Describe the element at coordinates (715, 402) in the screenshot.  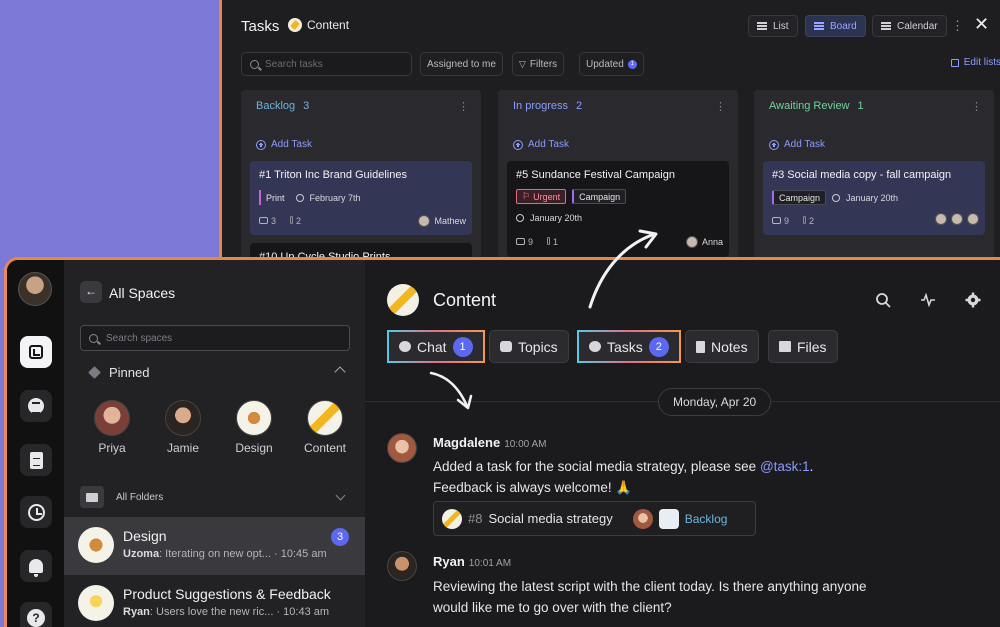
I see `date-divider: Monday, Apr 20` at that location.